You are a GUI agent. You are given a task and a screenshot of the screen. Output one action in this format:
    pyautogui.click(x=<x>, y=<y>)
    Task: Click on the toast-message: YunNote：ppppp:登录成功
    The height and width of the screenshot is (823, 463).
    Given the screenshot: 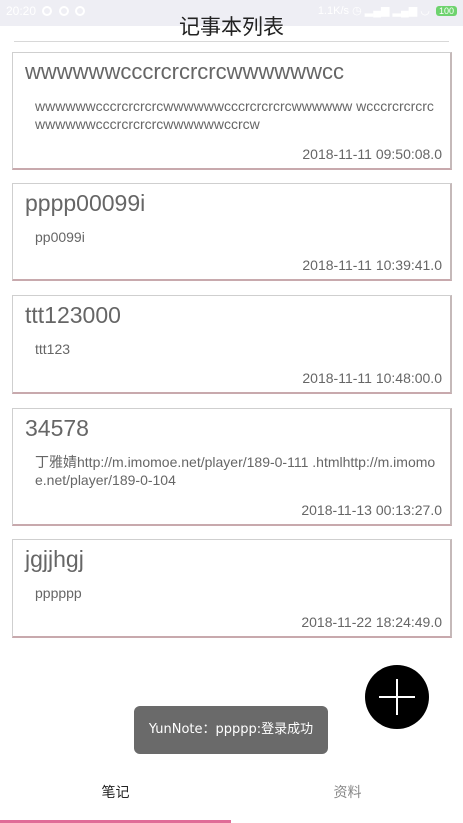 What is the action you would take?
    pyautogui.click(x=231, y=730)
    